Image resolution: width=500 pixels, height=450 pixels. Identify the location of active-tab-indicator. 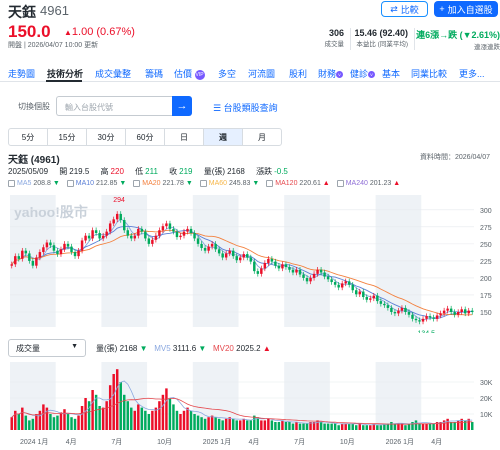
(64, 81).